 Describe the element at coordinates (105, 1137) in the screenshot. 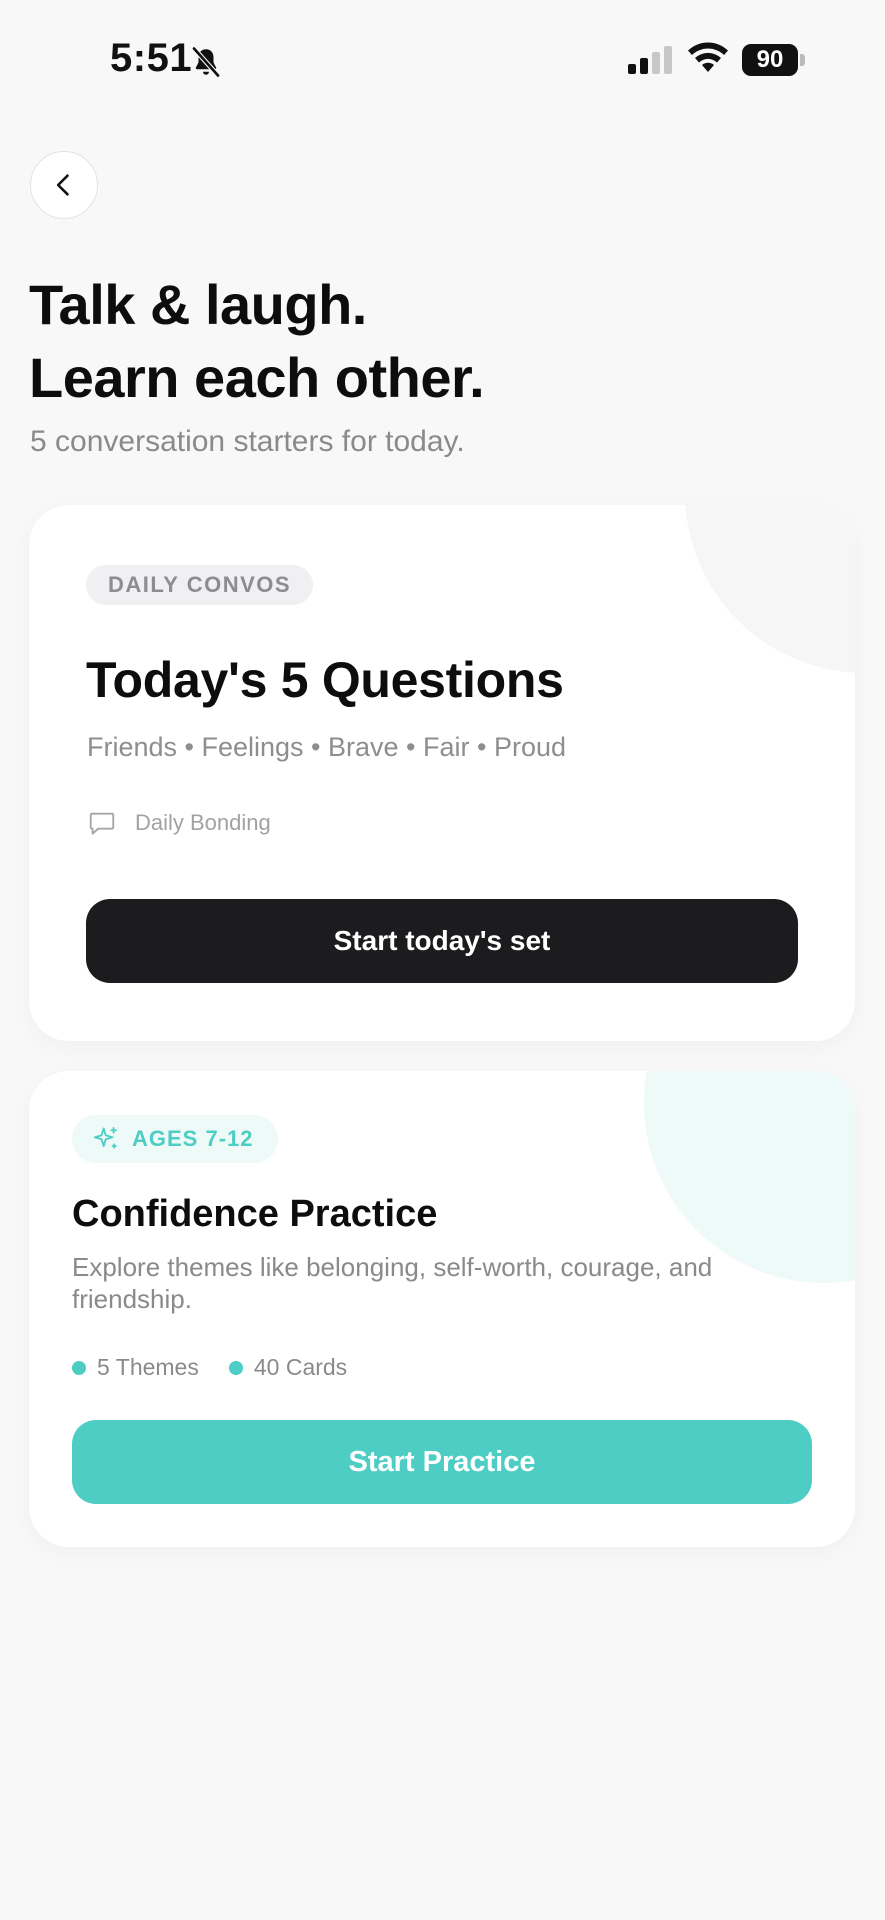

I see `sparkle-icon` at that location.